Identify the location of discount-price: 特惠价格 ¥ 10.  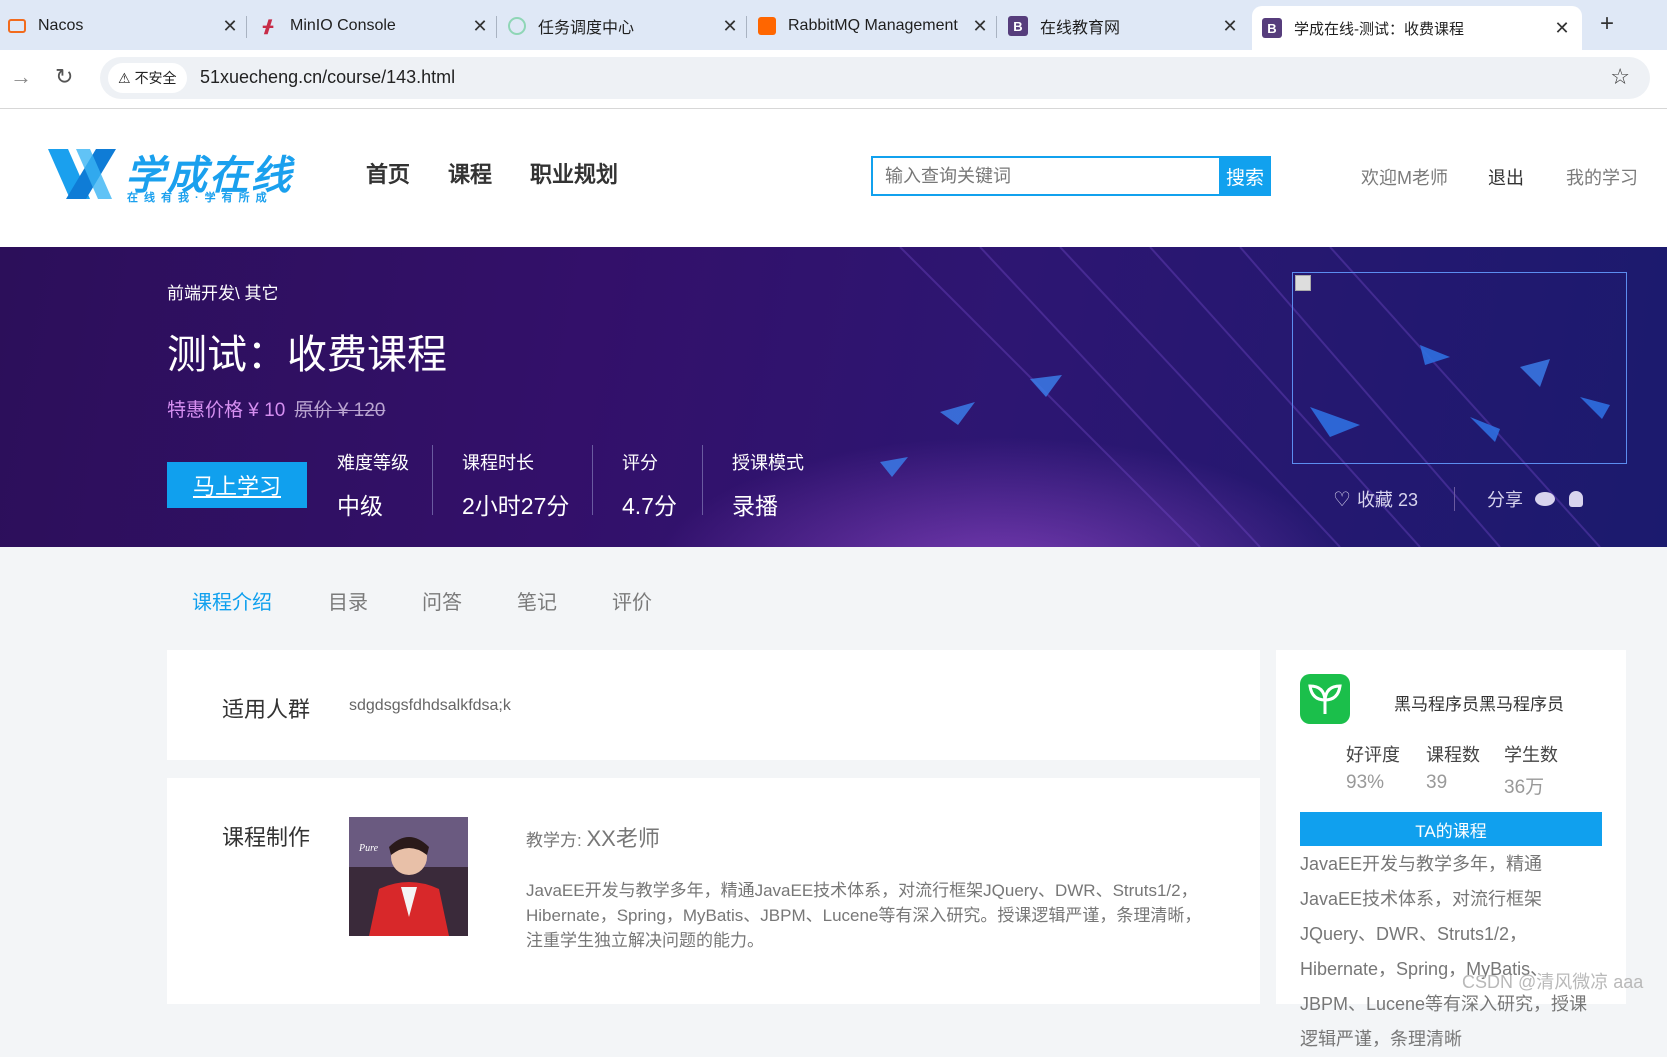
(226, 410).